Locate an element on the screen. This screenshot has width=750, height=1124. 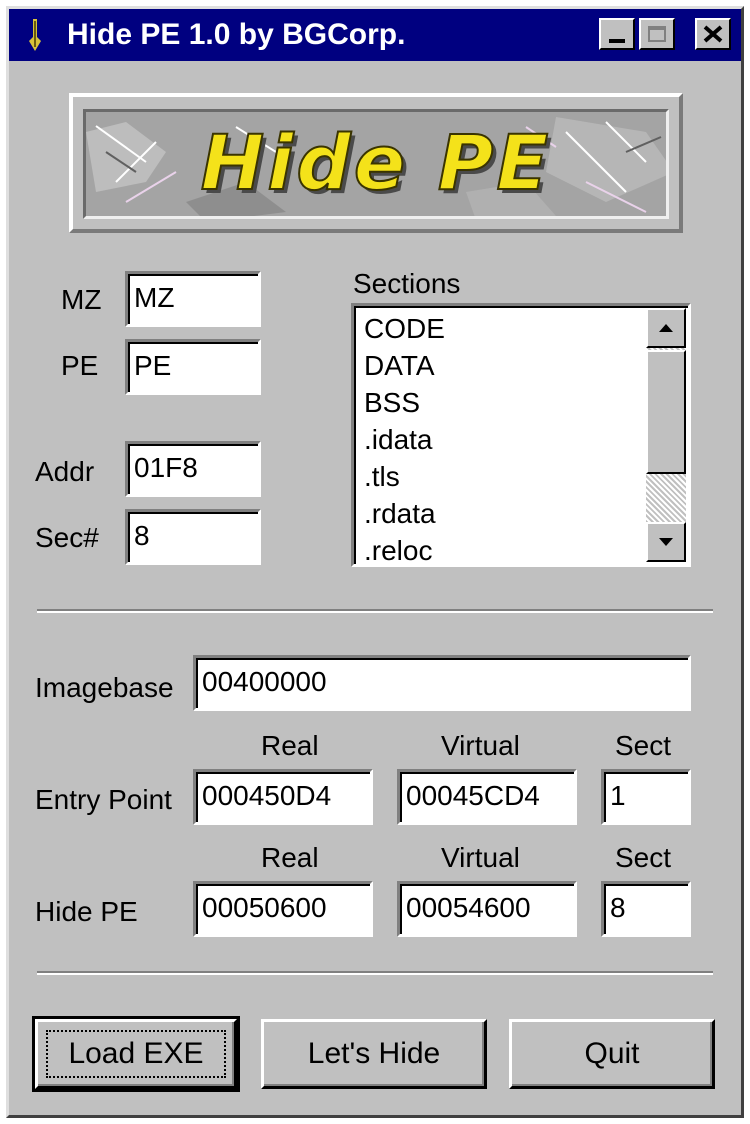
hide-pe-sect-field: 8 is located at coordinates (646, 909).